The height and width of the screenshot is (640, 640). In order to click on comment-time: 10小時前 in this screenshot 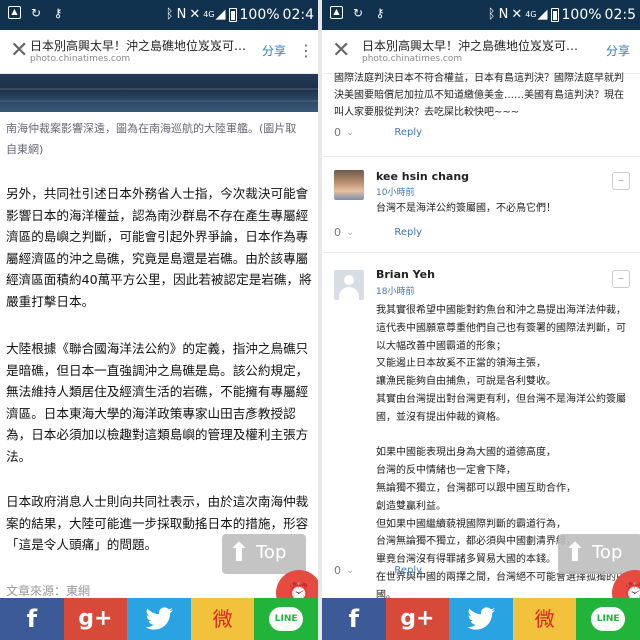, I will do `click(395, 191)`.